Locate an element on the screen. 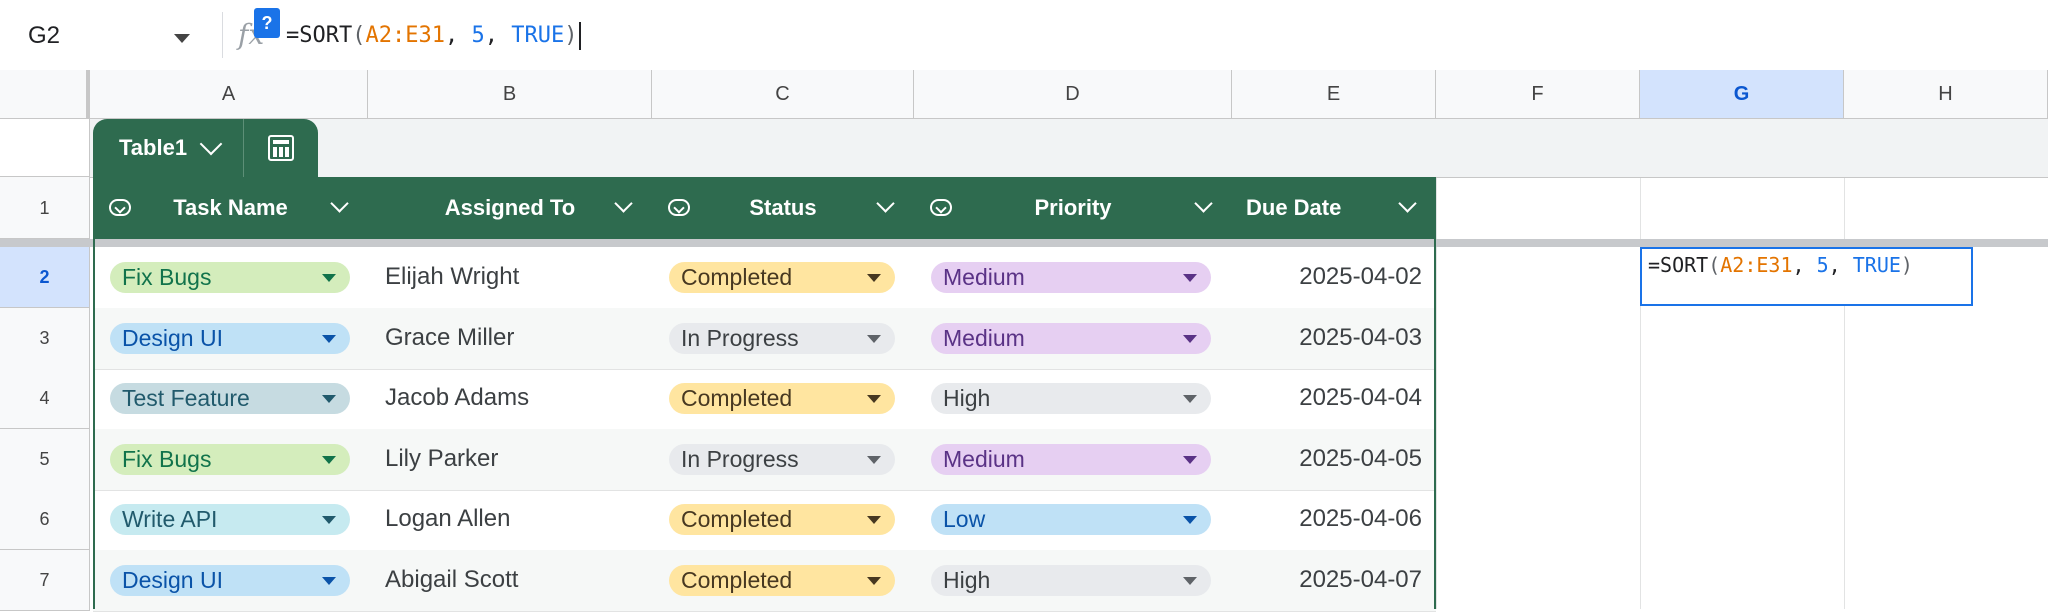 The image size is (2048, 612). frozen-row-divider is located at coordinates (1024, 243).